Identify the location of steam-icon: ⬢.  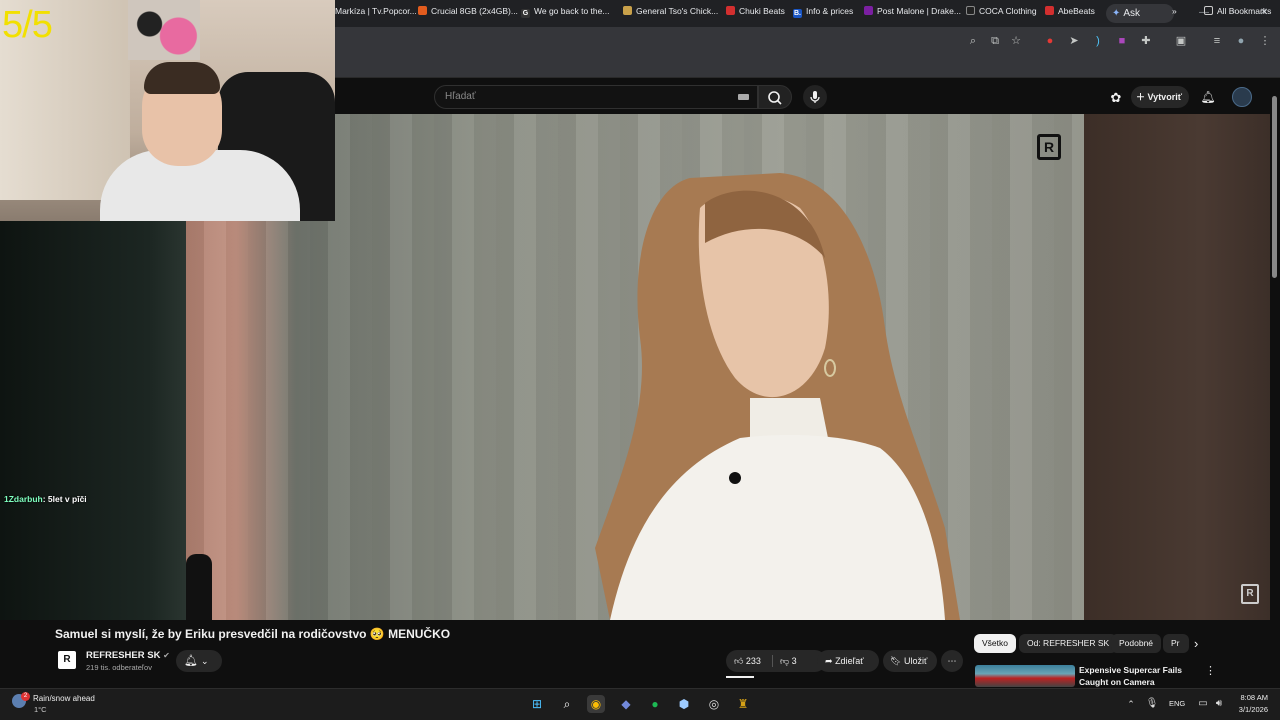
(684, 704).